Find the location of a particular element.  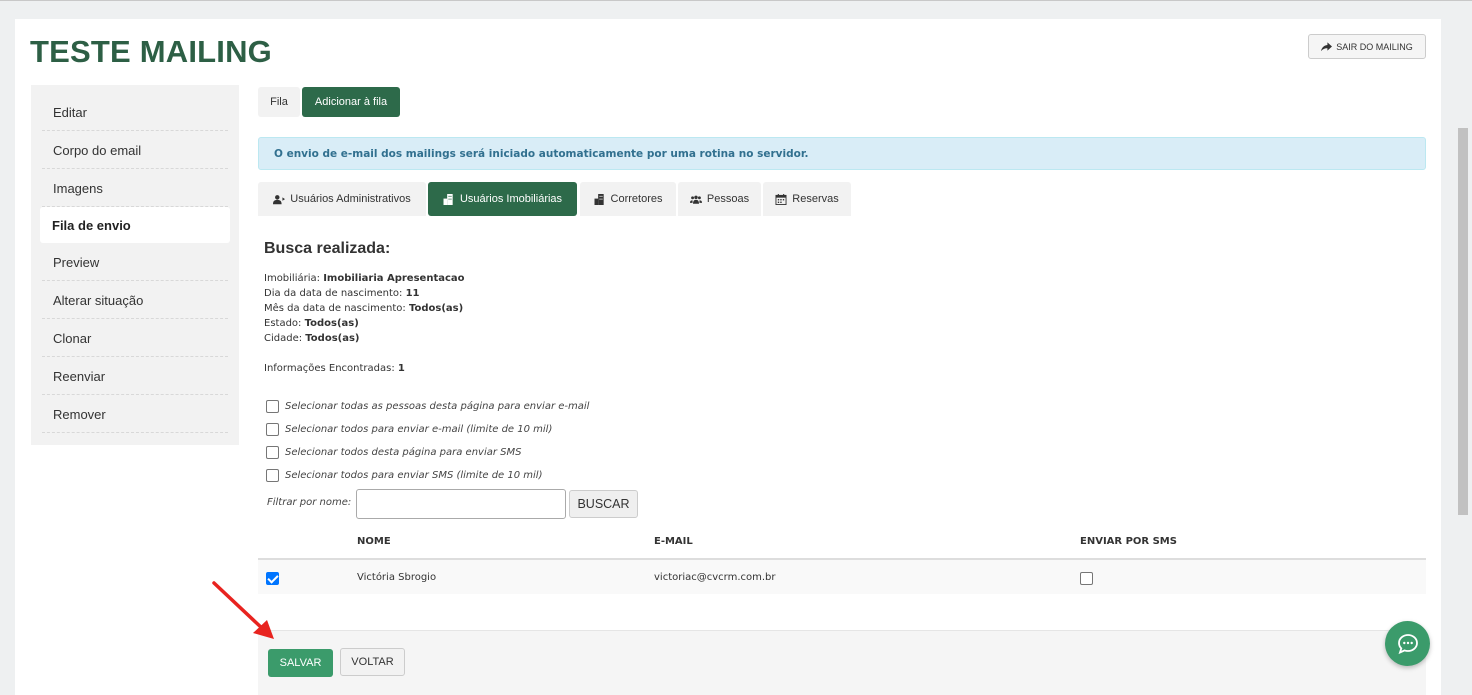

search-field-cidade: Cidade: Todos(as) is located at coordinates (312, 338).